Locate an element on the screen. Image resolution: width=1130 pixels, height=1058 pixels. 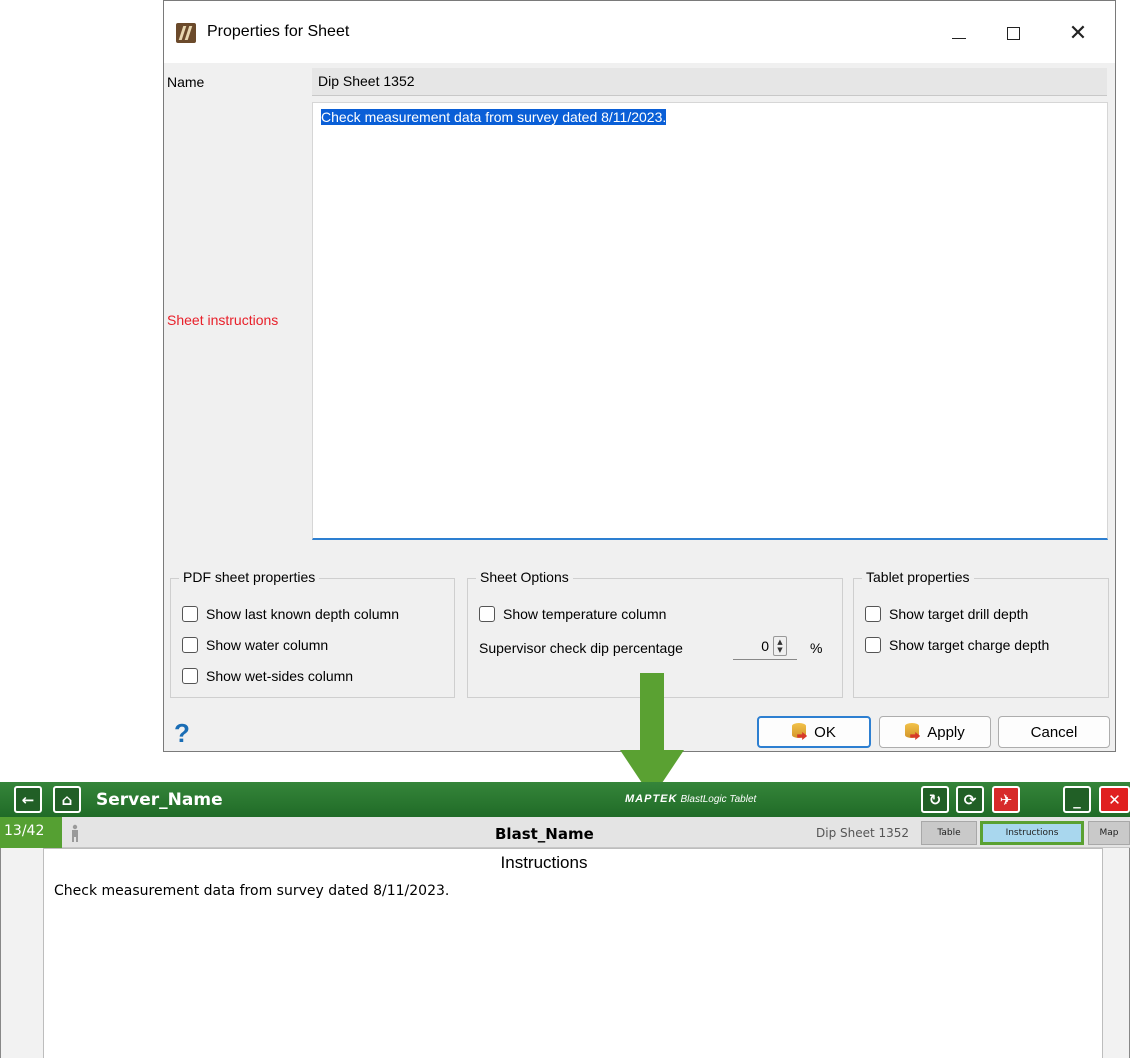
show-wet-sides-column-checkbox: Show wet-sides column is located at coordinates (267, 676).